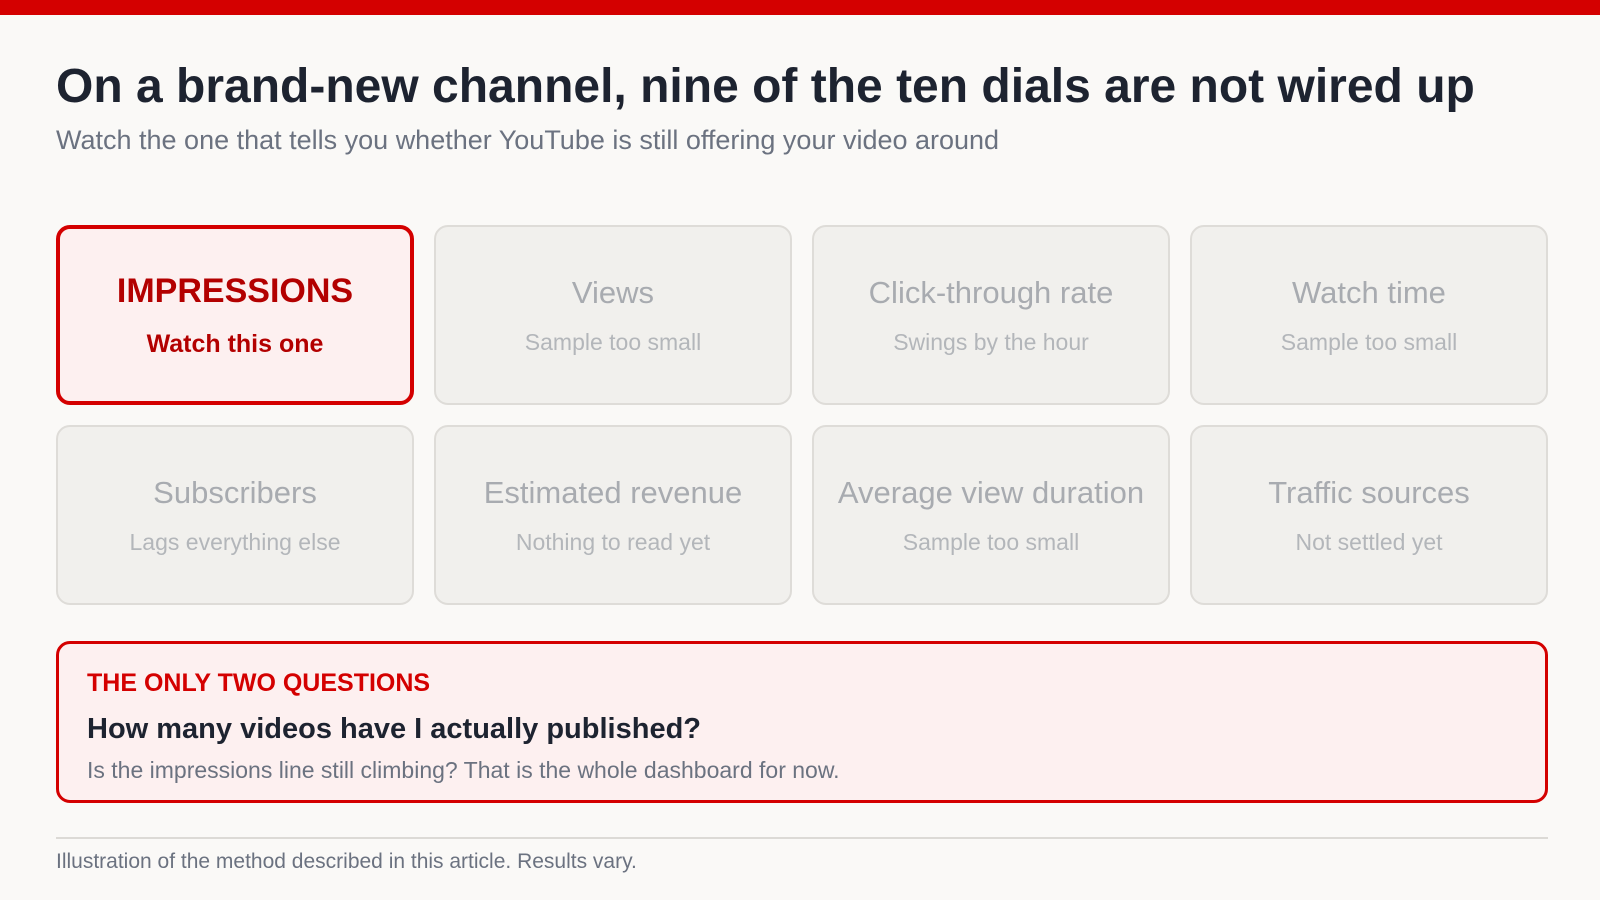 This screenshot has height=900, width=1600. Describe the element at coordinates (1369, 292) in the screenshot. I see `metric-title: Watch time` at that location.